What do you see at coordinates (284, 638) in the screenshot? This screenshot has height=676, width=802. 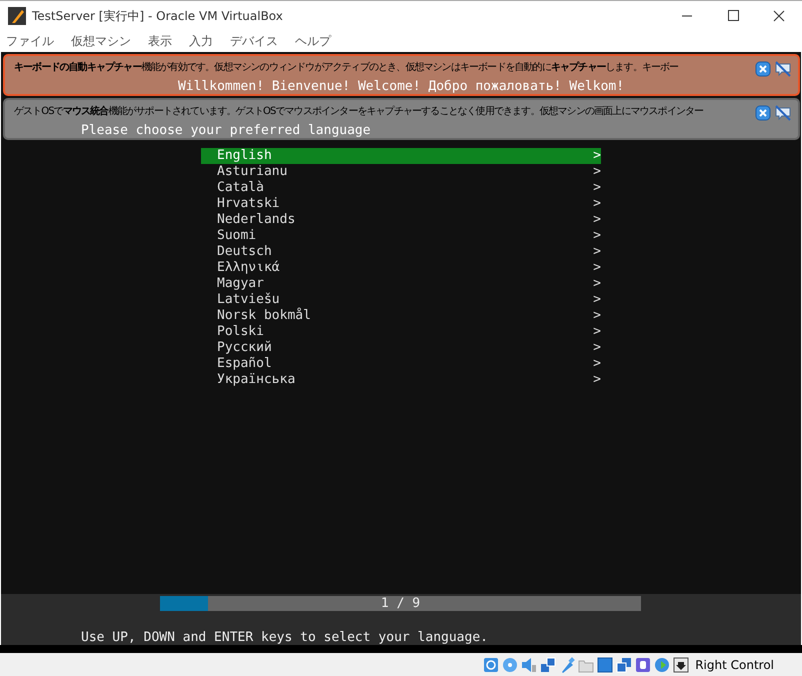 I see `help-text: Use UP, DOWN and ENTER keys to select your language.` at bounding box center [284, 638].